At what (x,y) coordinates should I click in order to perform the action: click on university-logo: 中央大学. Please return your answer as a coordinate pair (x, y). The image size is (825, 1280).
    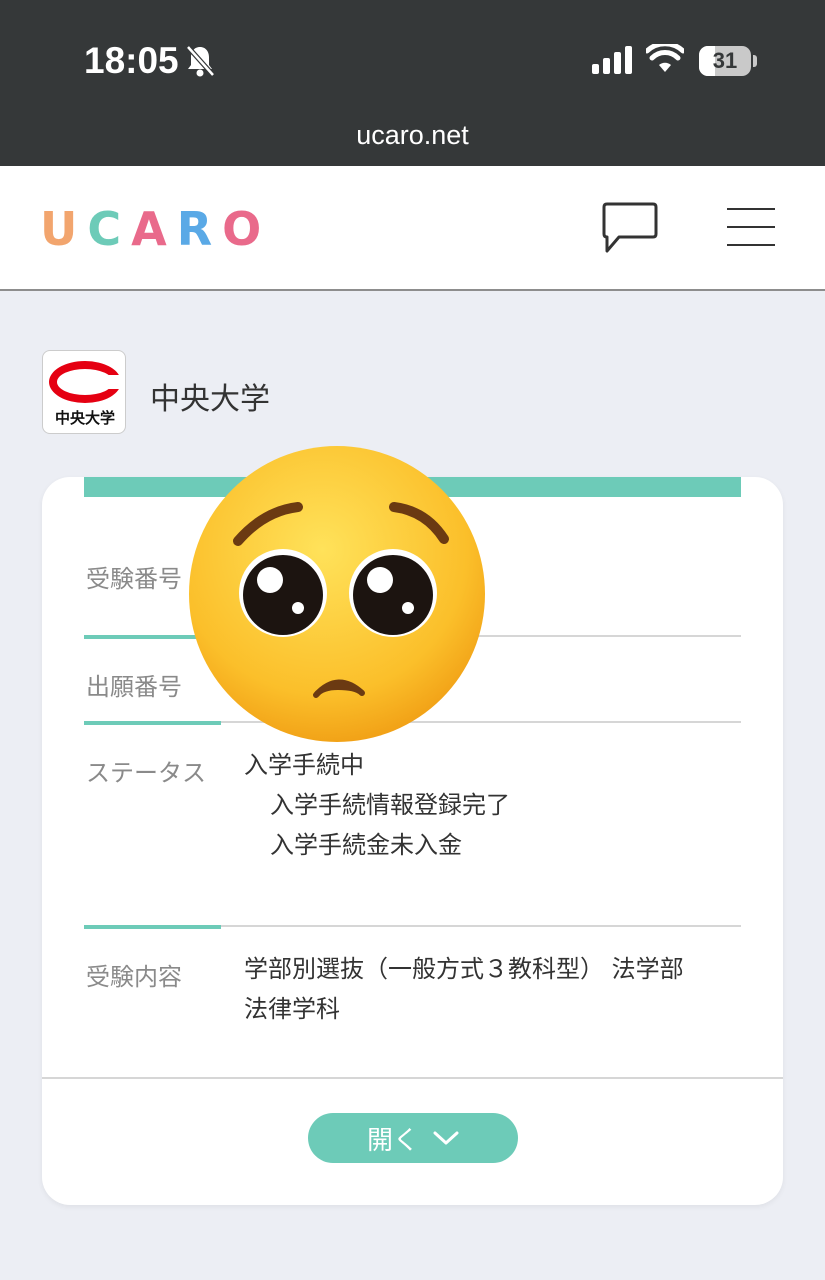
    Looking at the image, I should click on (84, 392).